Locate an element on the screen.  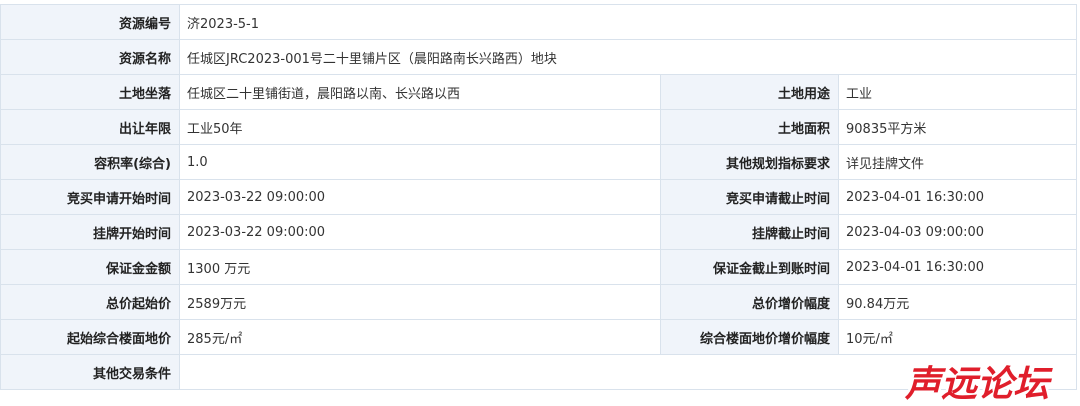
table-row: 土地坐落 任城区二十里铺街道，晨阳路以南、长兴路以西 土地用途 工业 is located at coordinates (539, 92).